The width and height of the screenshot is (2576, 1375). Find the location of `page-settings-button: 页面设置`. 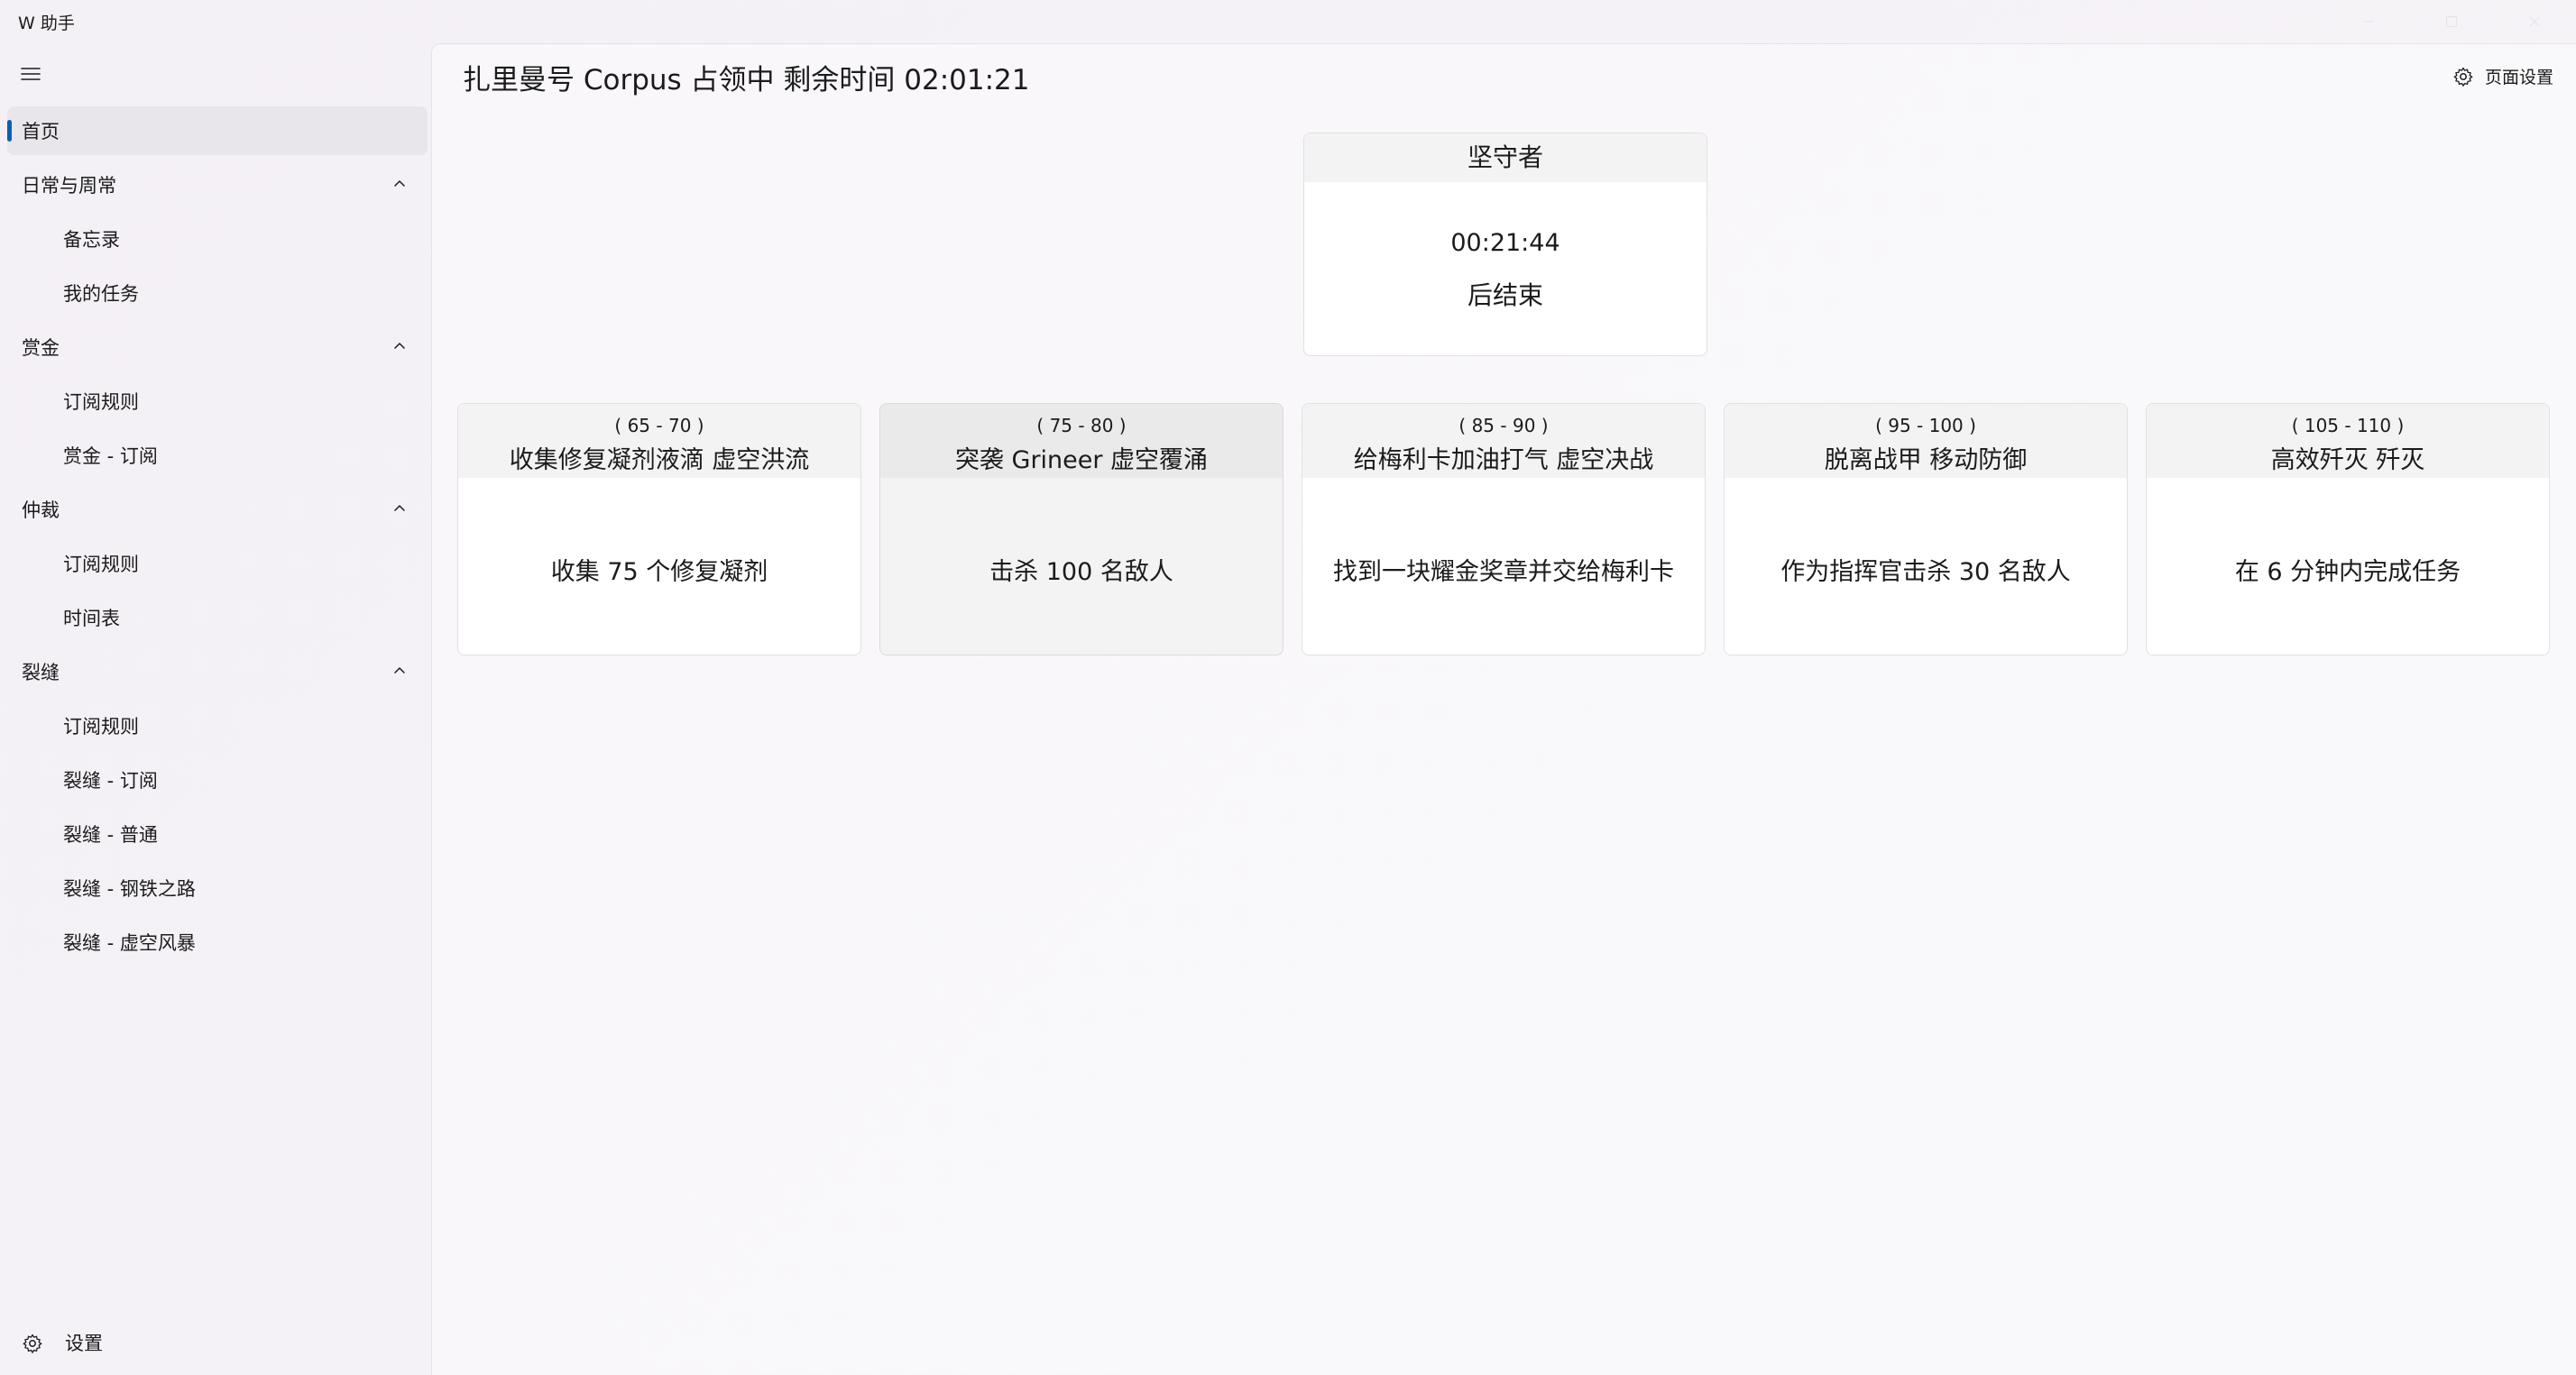

page-settings-button: 页面设置 is located at coordinates (2502, 76).